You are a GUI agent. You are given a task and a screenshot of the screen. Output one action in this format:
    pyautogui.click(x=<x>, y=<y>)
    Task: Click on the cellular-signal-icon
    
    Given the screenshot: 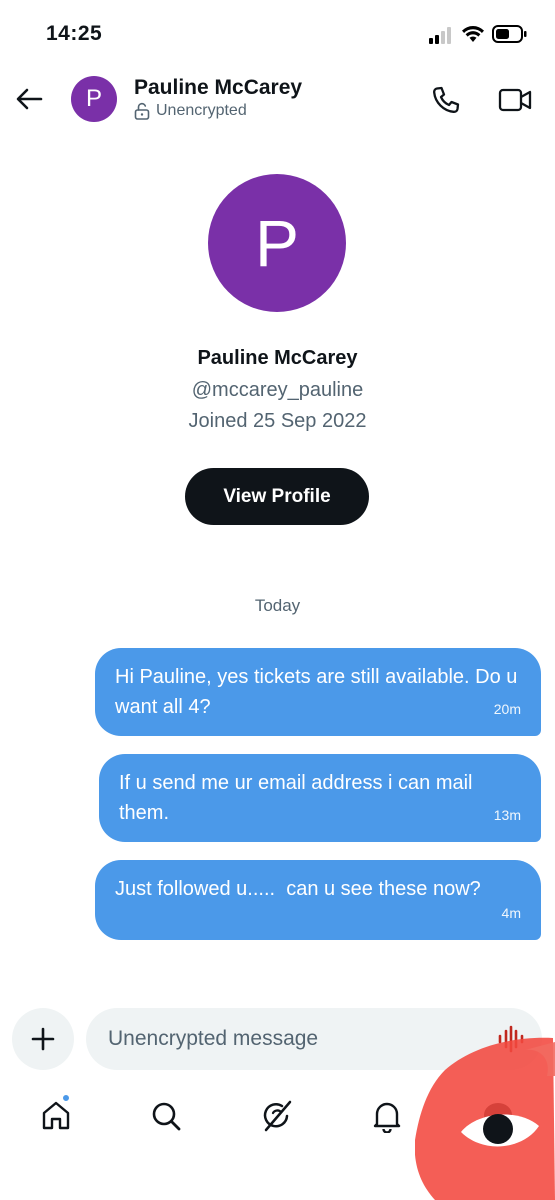 What is the action you would take?
    pyautogui.click(x=442, y=35)
    